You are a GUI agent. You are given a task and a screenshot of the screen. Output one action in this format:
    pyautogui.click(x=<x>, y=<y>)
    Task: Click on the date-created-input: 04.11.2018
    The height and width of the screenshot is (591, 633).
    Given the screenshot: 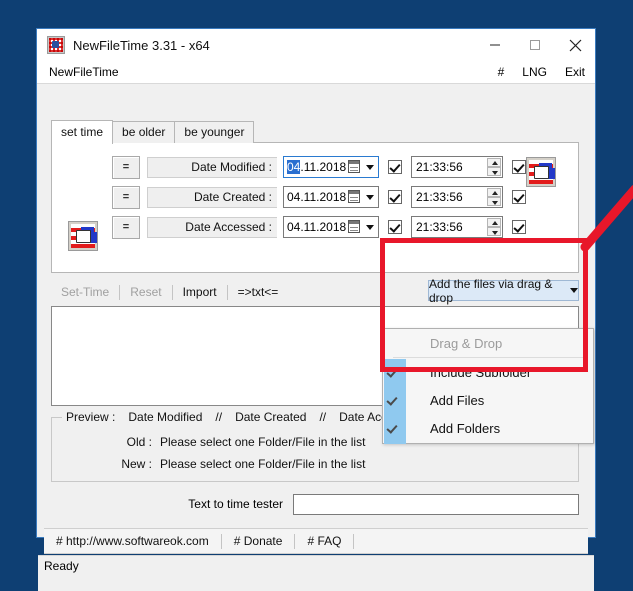 What is the action you would take?
    pyautogui.click(x=331, y=197)
    